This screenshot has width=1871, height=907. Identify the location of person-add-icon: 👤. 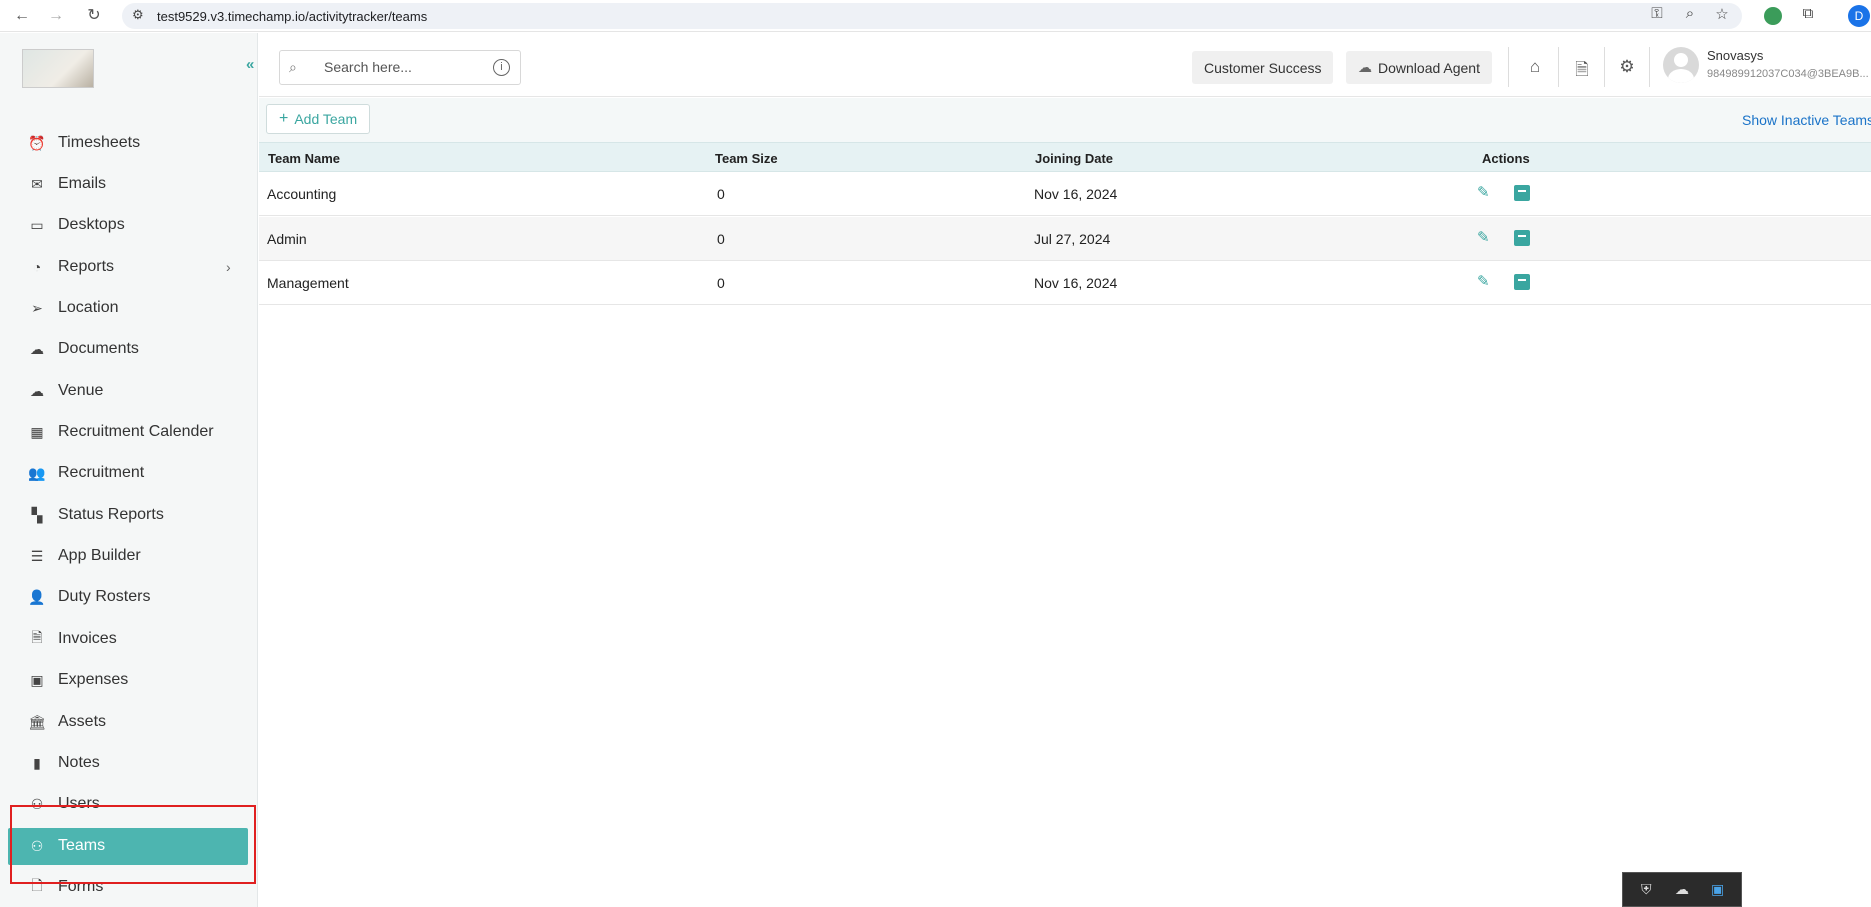
(37, 596).